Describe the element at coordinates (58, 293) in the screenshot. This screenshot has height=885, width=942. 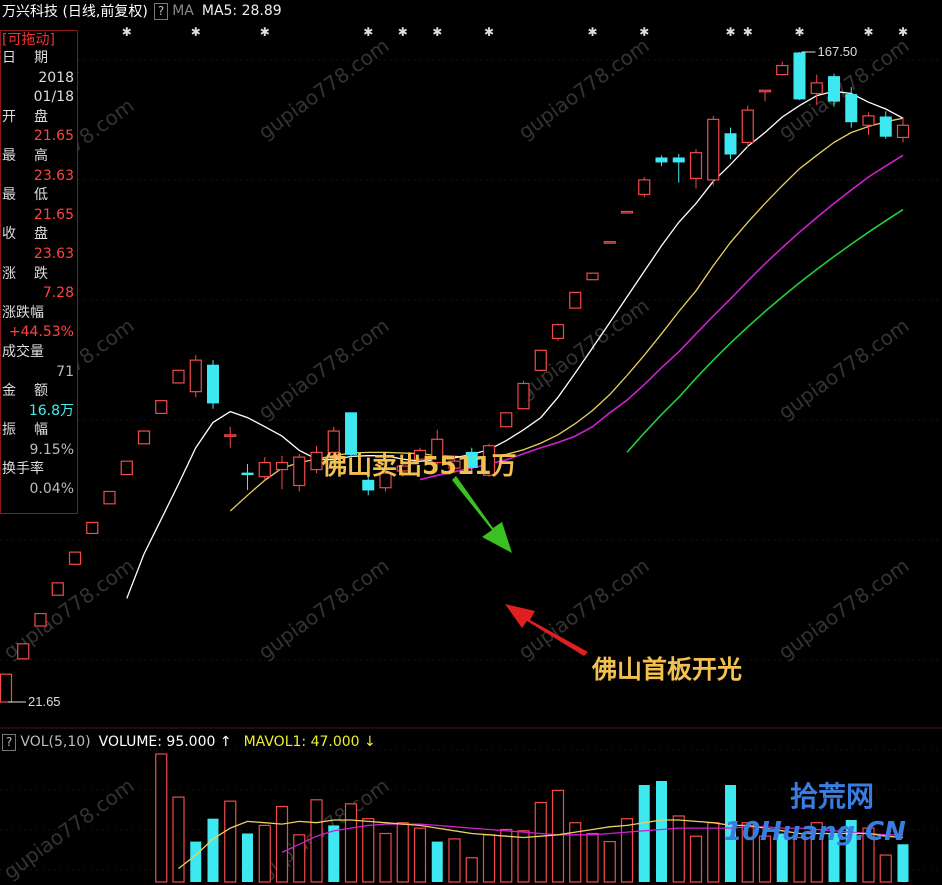
I see `info-value: 7.28` at that location.